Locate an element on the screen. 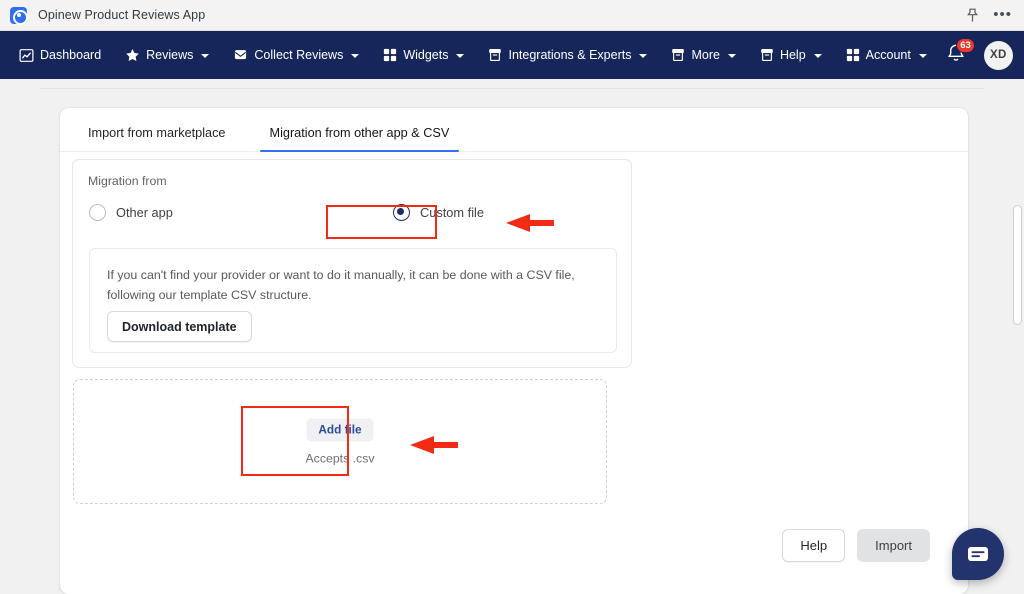  file-dropzone: Add file Accepts .csv is located at coordinates (340, 441).